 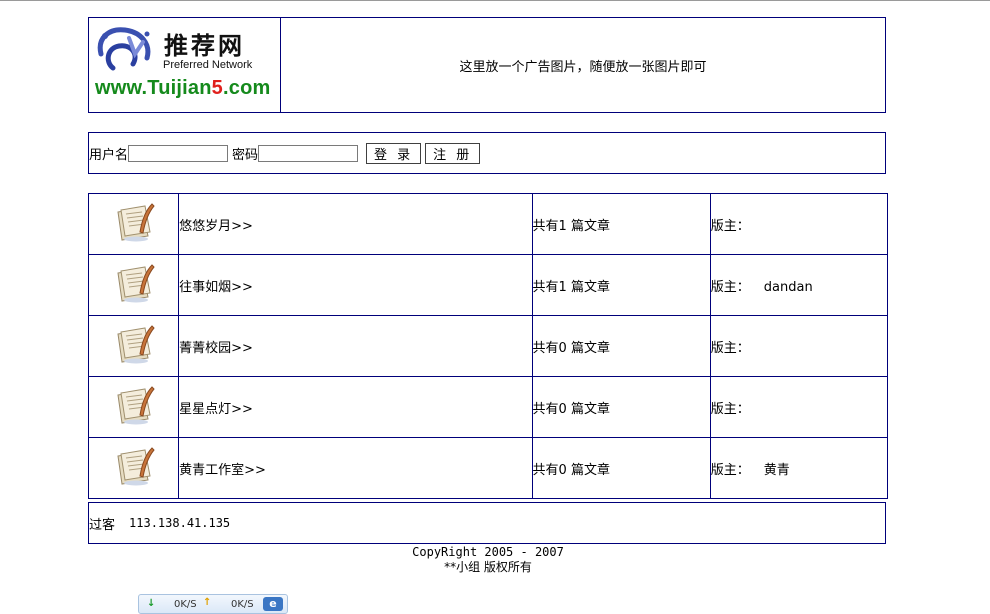 What do you see at coordinates (488, 567) in the screenshot?
I see `owner-text: **小组 版权所有` at bounding box center [488, 567].